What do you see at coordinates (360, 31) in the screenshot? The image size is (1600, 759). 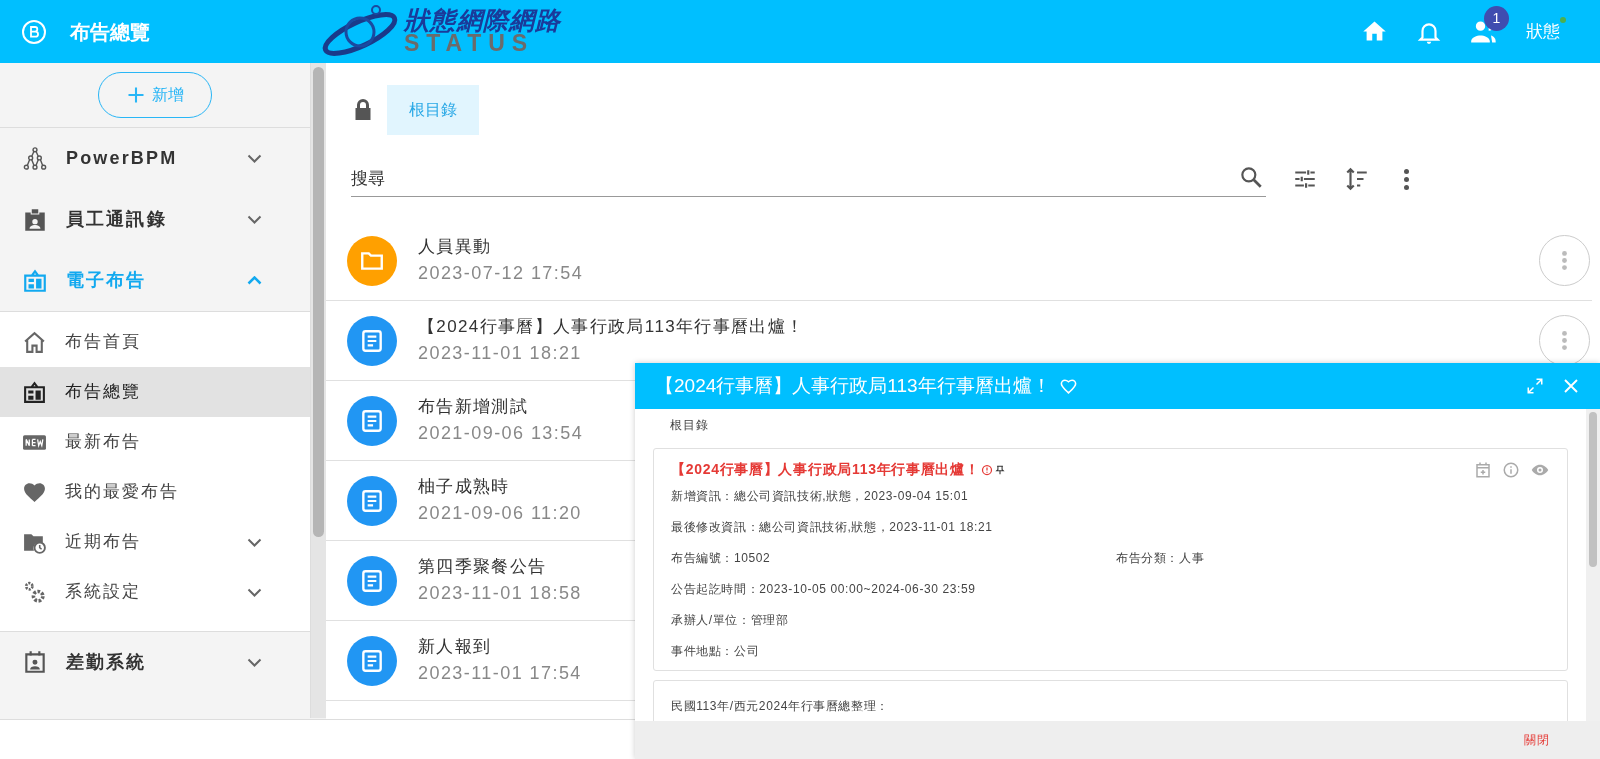 I see `orbit-logo-icon` at bounding box center [360, 31].